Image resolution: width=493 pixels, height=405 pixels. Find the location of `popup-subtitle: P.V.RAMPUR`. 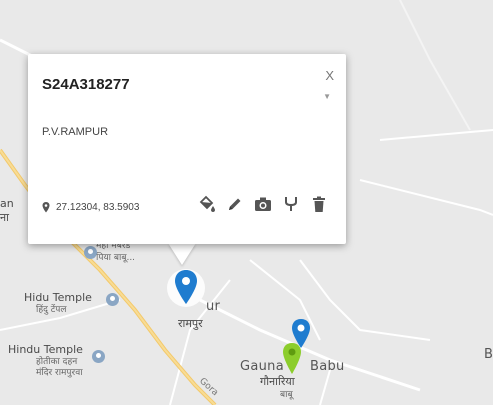

popup-subtitle: P.V.RAMPUR is located at coordinates (75, 132).